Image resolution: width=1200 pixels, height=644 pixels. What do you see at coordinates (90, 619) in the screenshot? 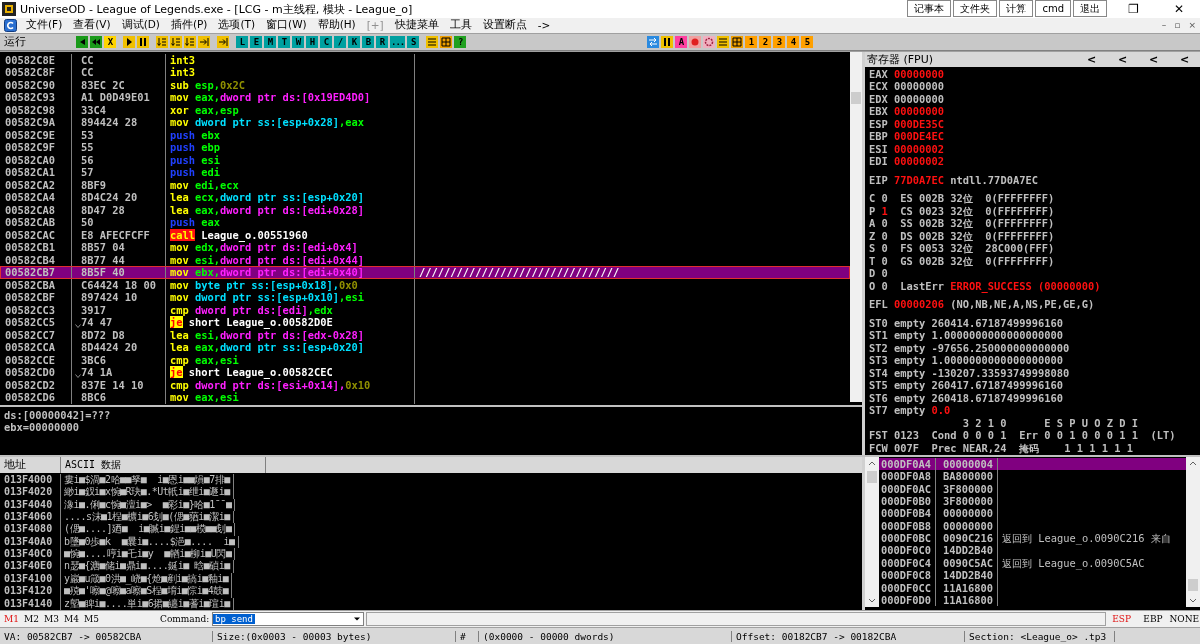
I see `memory-tab: M5` at bounding box center [90, 619].